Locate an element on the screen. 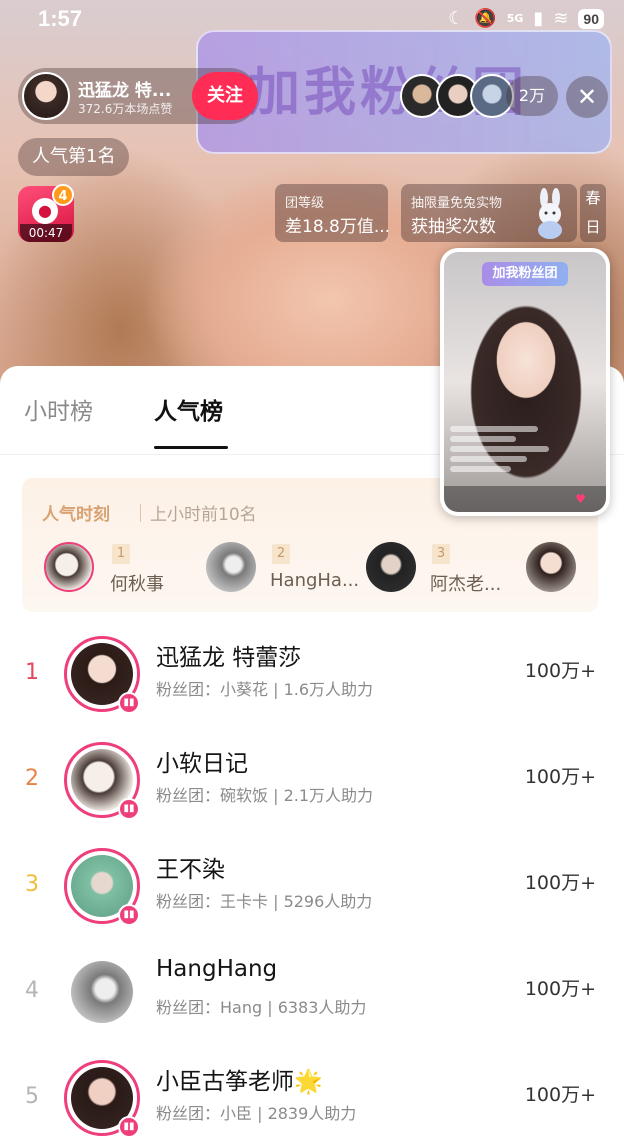 Image resolution: width=624 pixels, height=1140 pixels. row-fan-club: 粉丝团：碗软饭 | 2.1万人助力 is located at coordinates (265, 795).